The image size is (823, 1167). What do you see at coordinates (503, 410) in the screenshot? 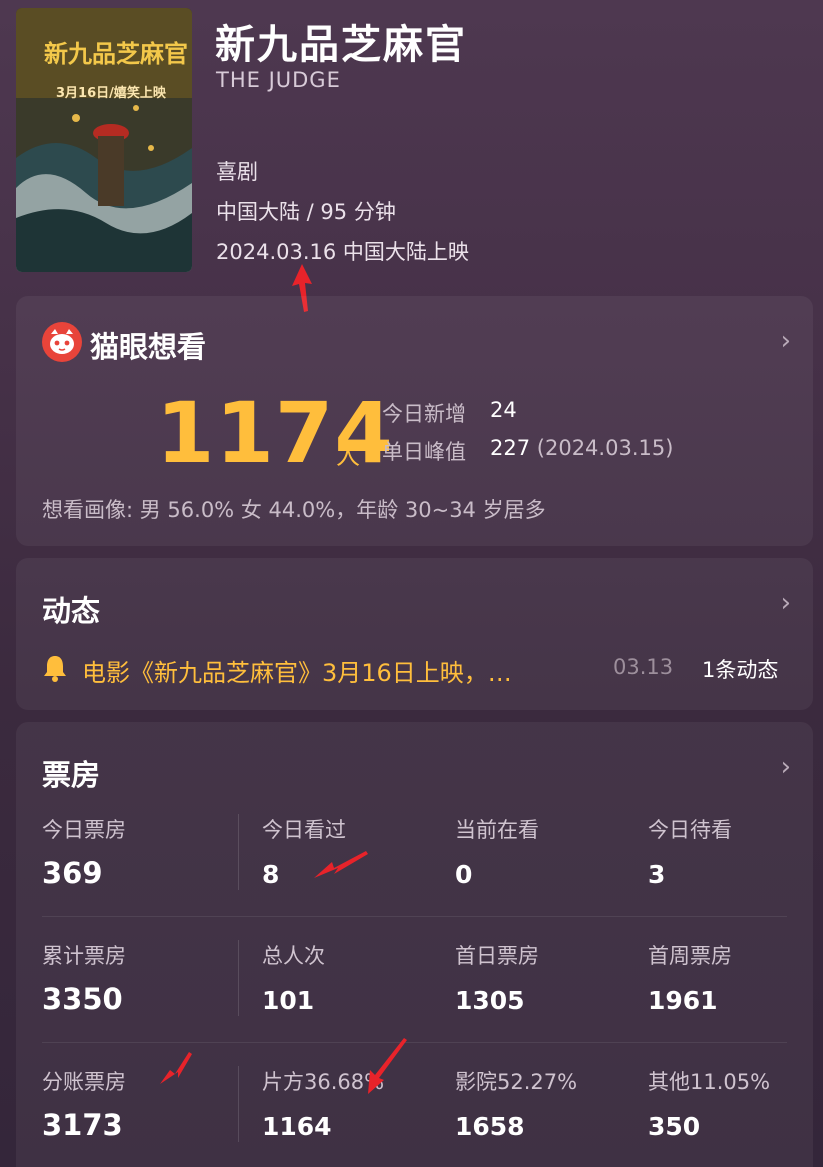
I see `today-new-value: 24` at bounding box center [503, 410].